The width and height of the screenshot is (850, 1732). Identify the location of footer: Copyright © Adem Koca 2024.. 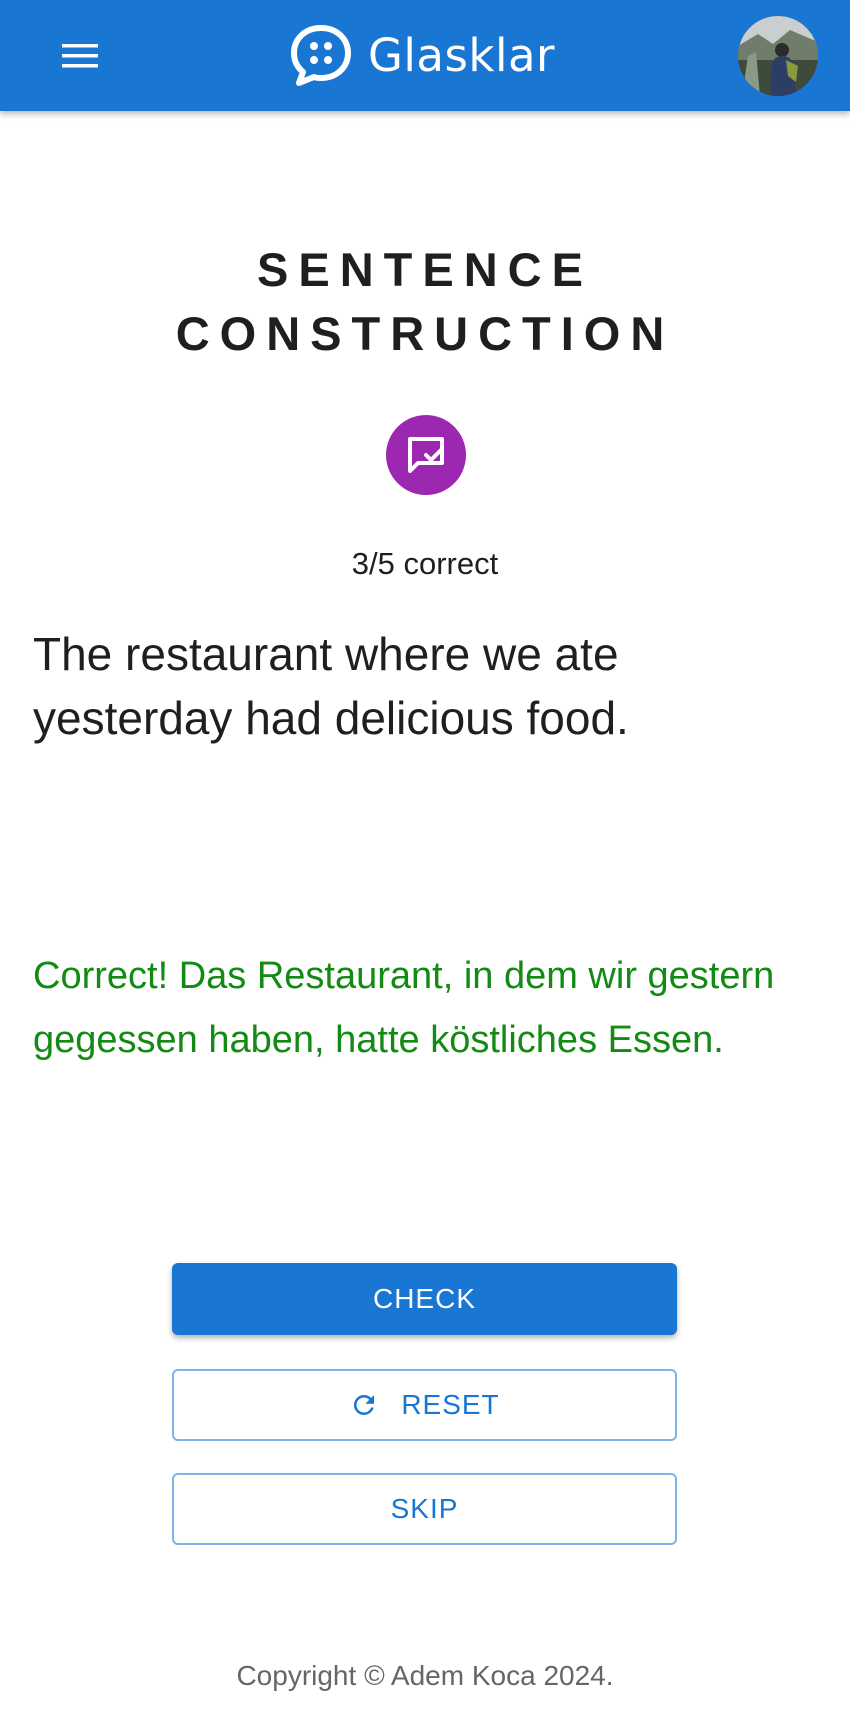
(425, 1676).